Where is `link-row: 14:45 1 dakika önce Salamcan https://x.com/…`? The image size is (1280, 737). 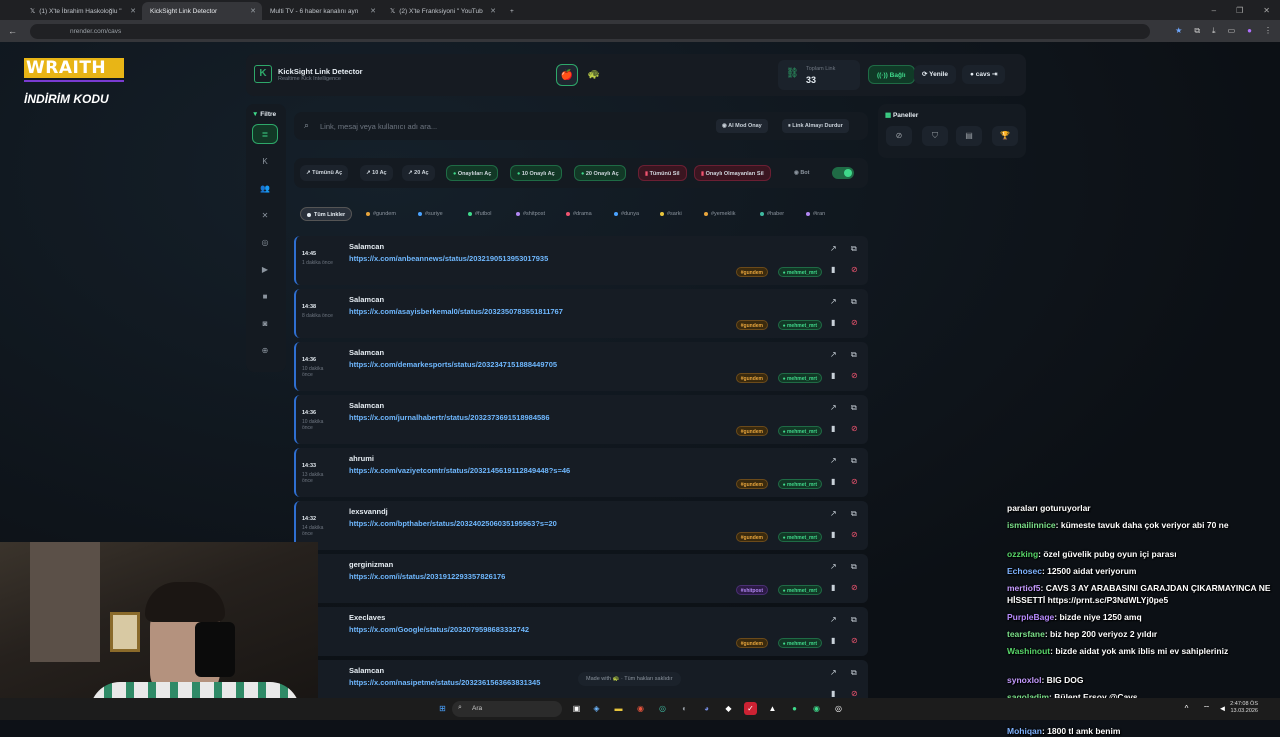
link-row: 14:45 1 dakika önce Salamcan https://x.com/… is located at coordinates (581, 260).